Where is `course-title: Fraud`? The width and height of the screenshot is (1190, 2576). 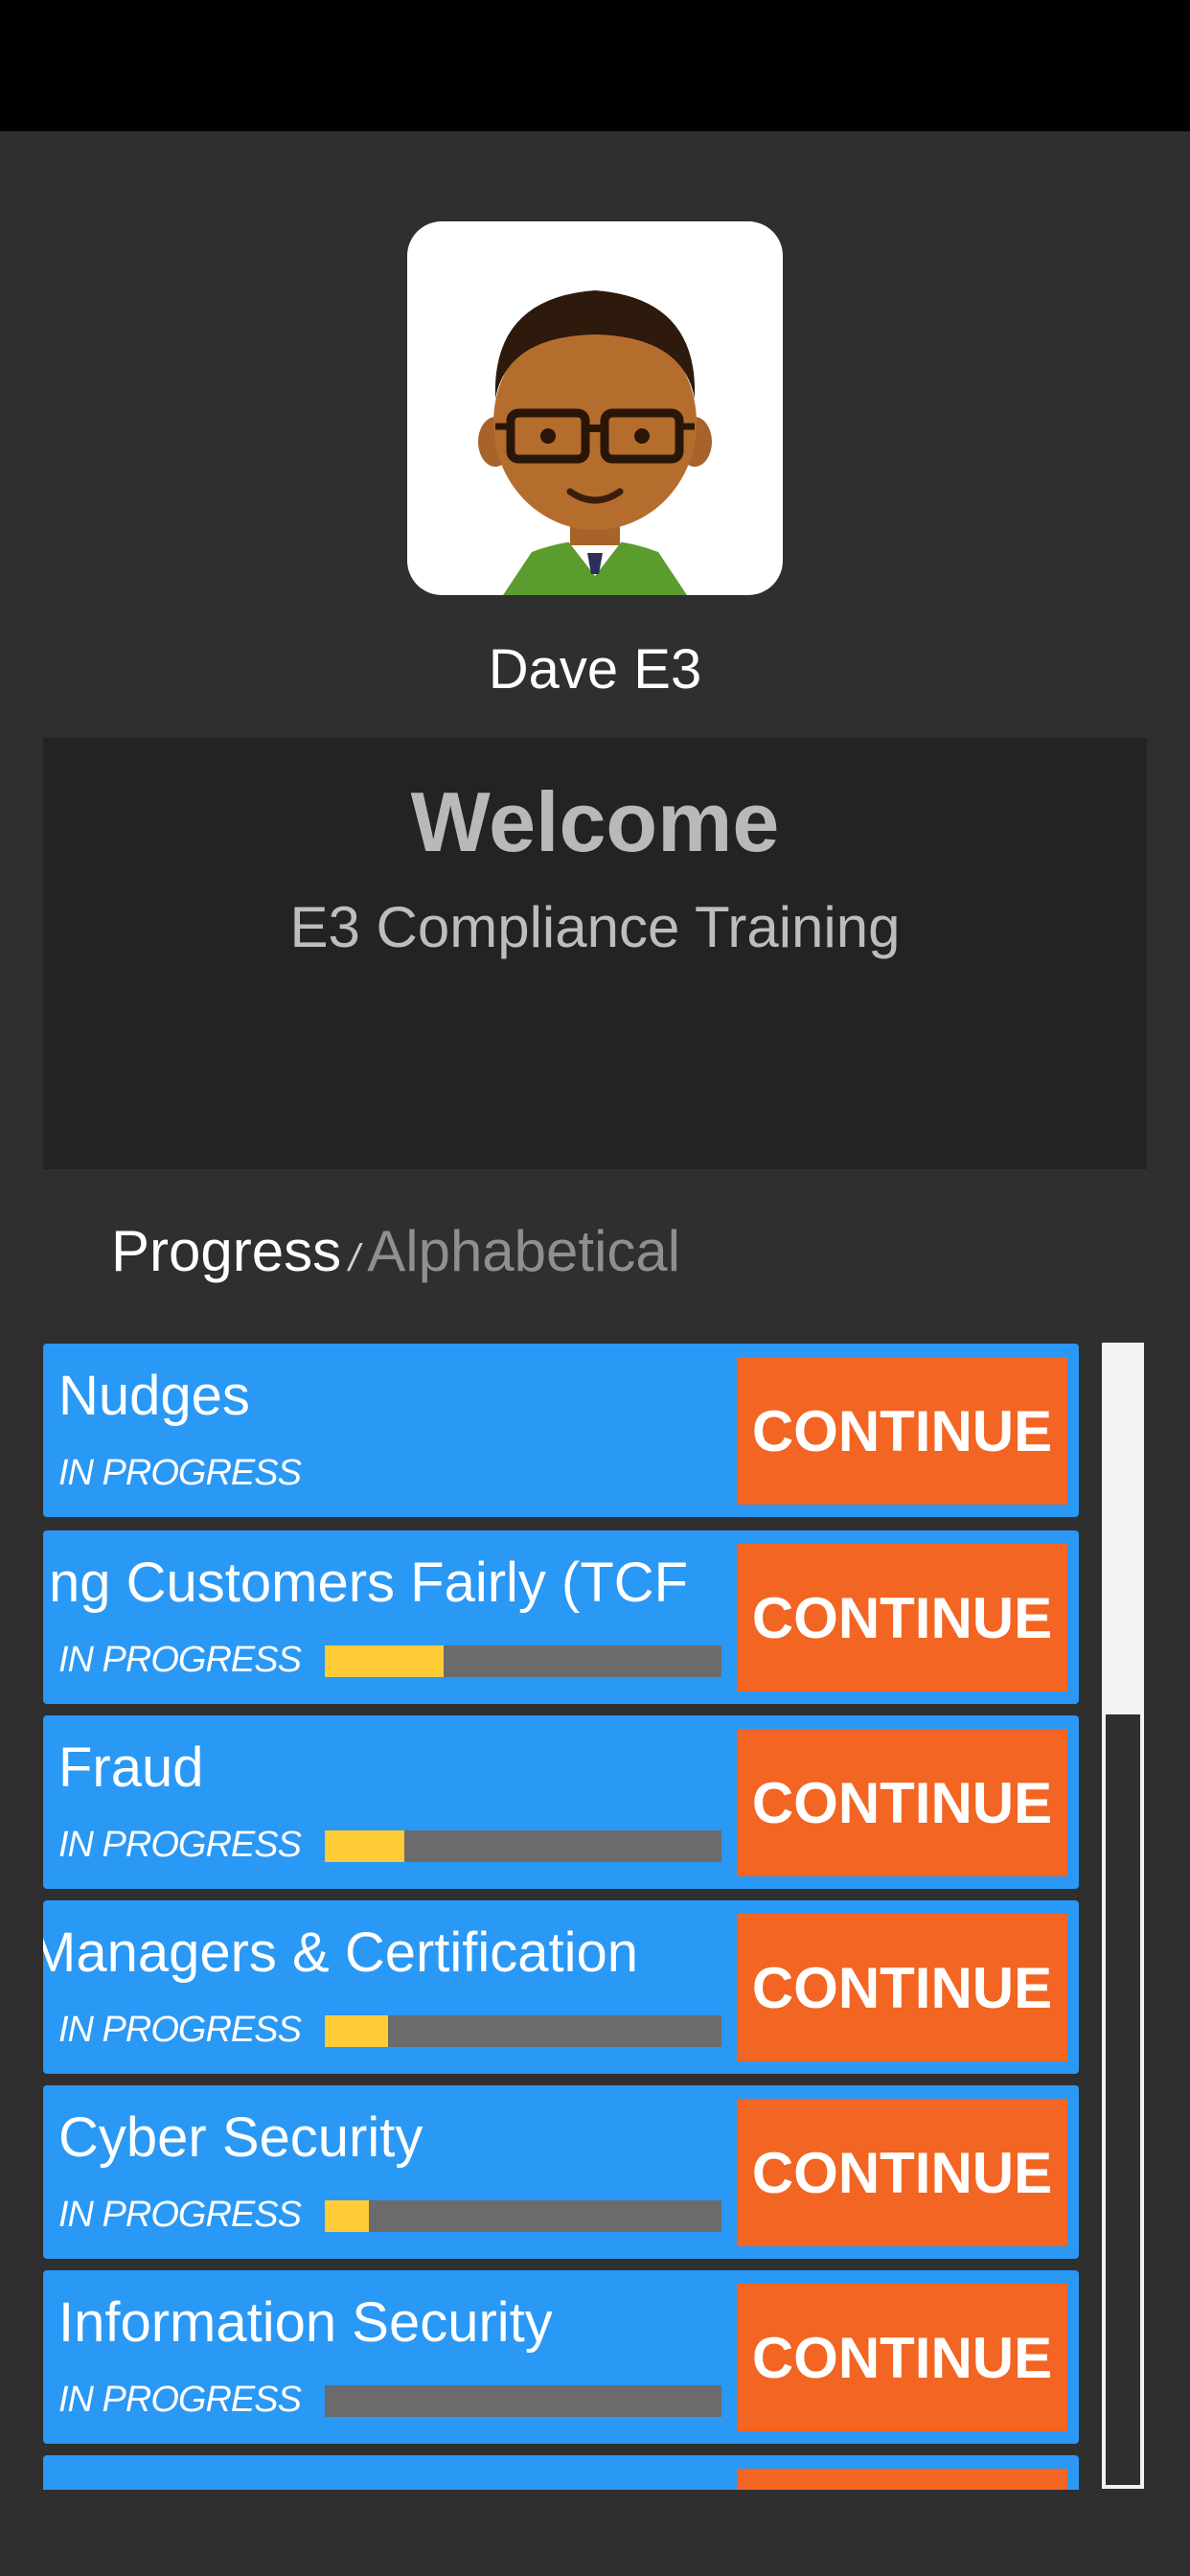 course-title: Fraud is located at coordinates (131, 1767).